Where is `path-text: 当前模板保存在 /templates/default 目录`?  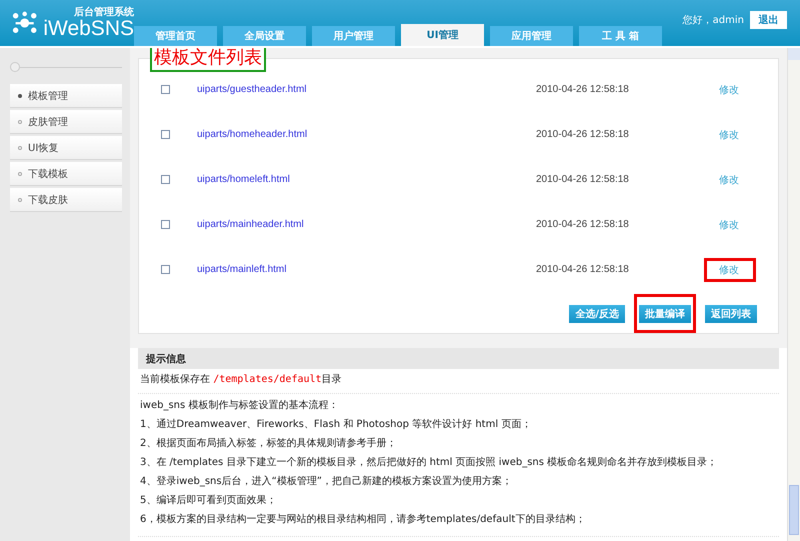
path-text: 当前模板保存在 /templates/default 目录 is located at coordinates (458, 381).